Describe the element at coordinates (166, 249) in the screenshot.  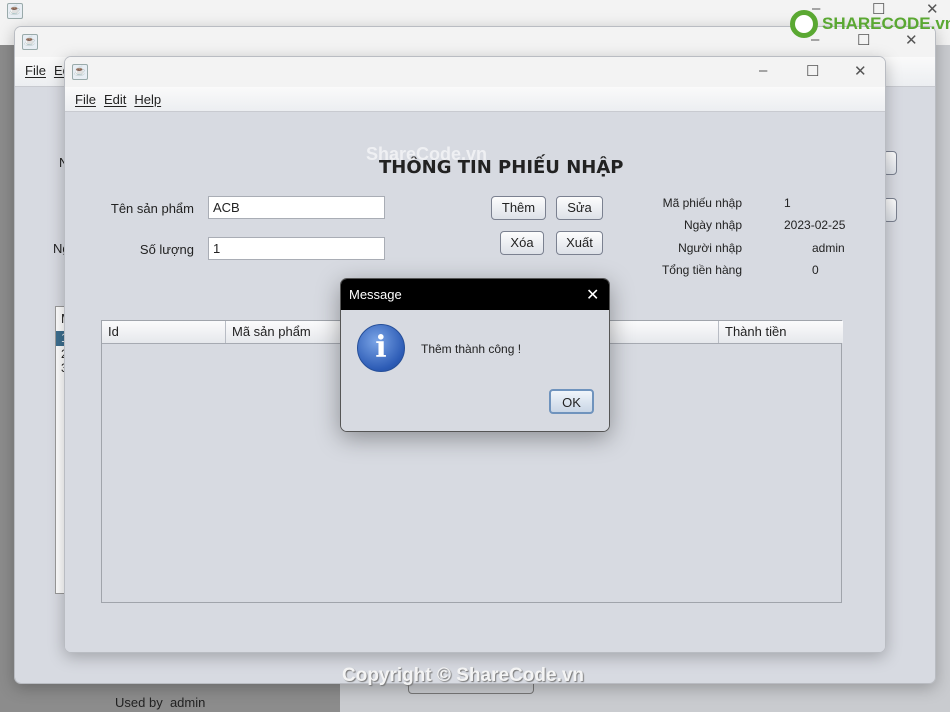
I see `quantity-label: Số lượng` at that location.